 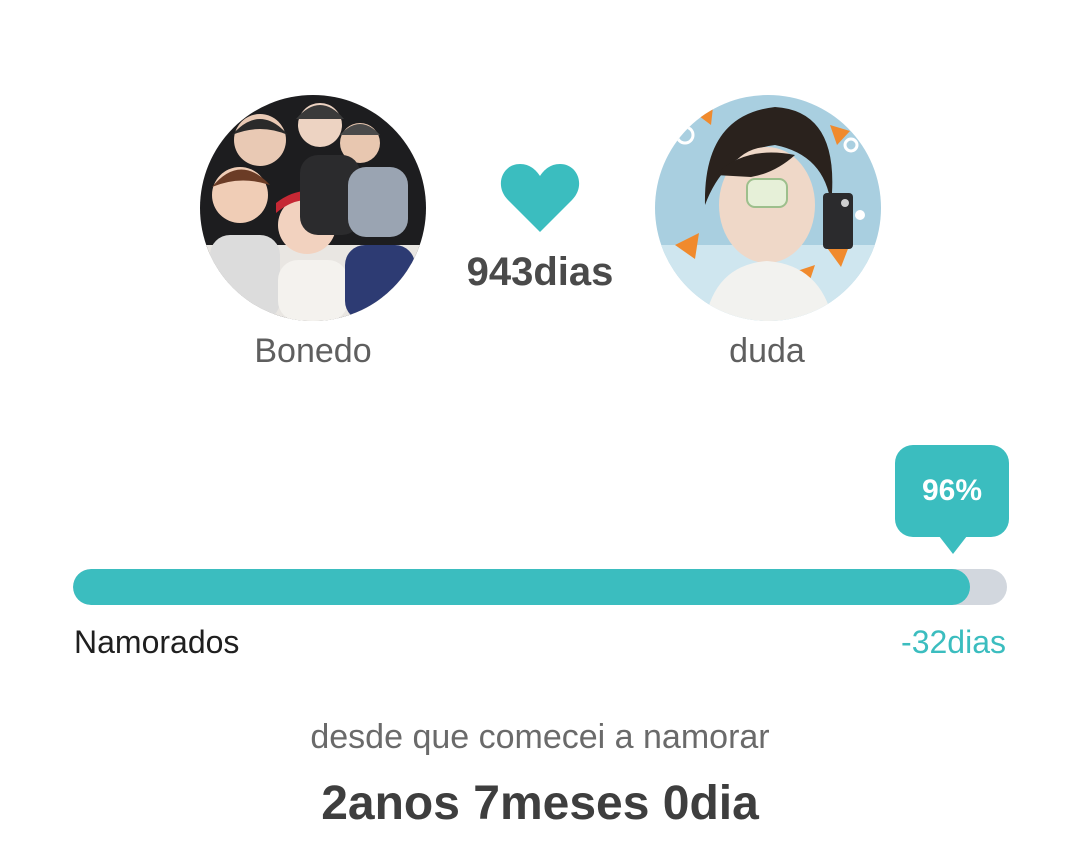 What do you see at coordinates (313, 351) in the screenshot?
I see `left-name: Bonedo` at bounding box center [313, 351].